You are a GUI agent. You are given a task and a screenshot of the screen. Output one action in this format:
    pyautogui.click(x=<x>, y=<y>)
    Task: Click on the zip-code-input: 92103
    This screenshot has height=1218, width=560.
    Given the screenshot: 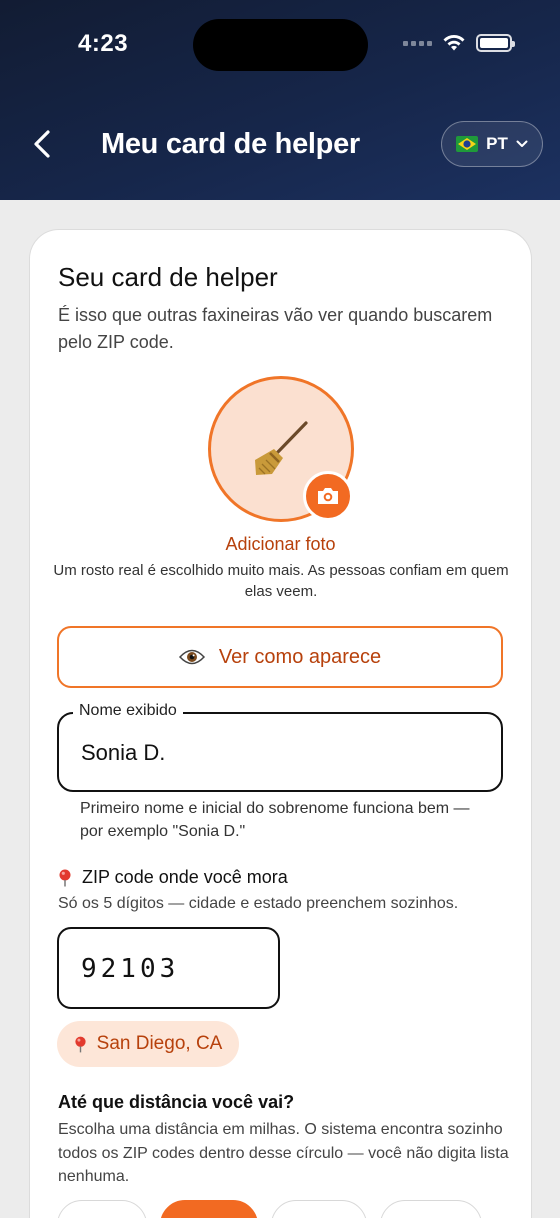 What is the action you would take?
    pyautogui.click(x=168, y=968)
    